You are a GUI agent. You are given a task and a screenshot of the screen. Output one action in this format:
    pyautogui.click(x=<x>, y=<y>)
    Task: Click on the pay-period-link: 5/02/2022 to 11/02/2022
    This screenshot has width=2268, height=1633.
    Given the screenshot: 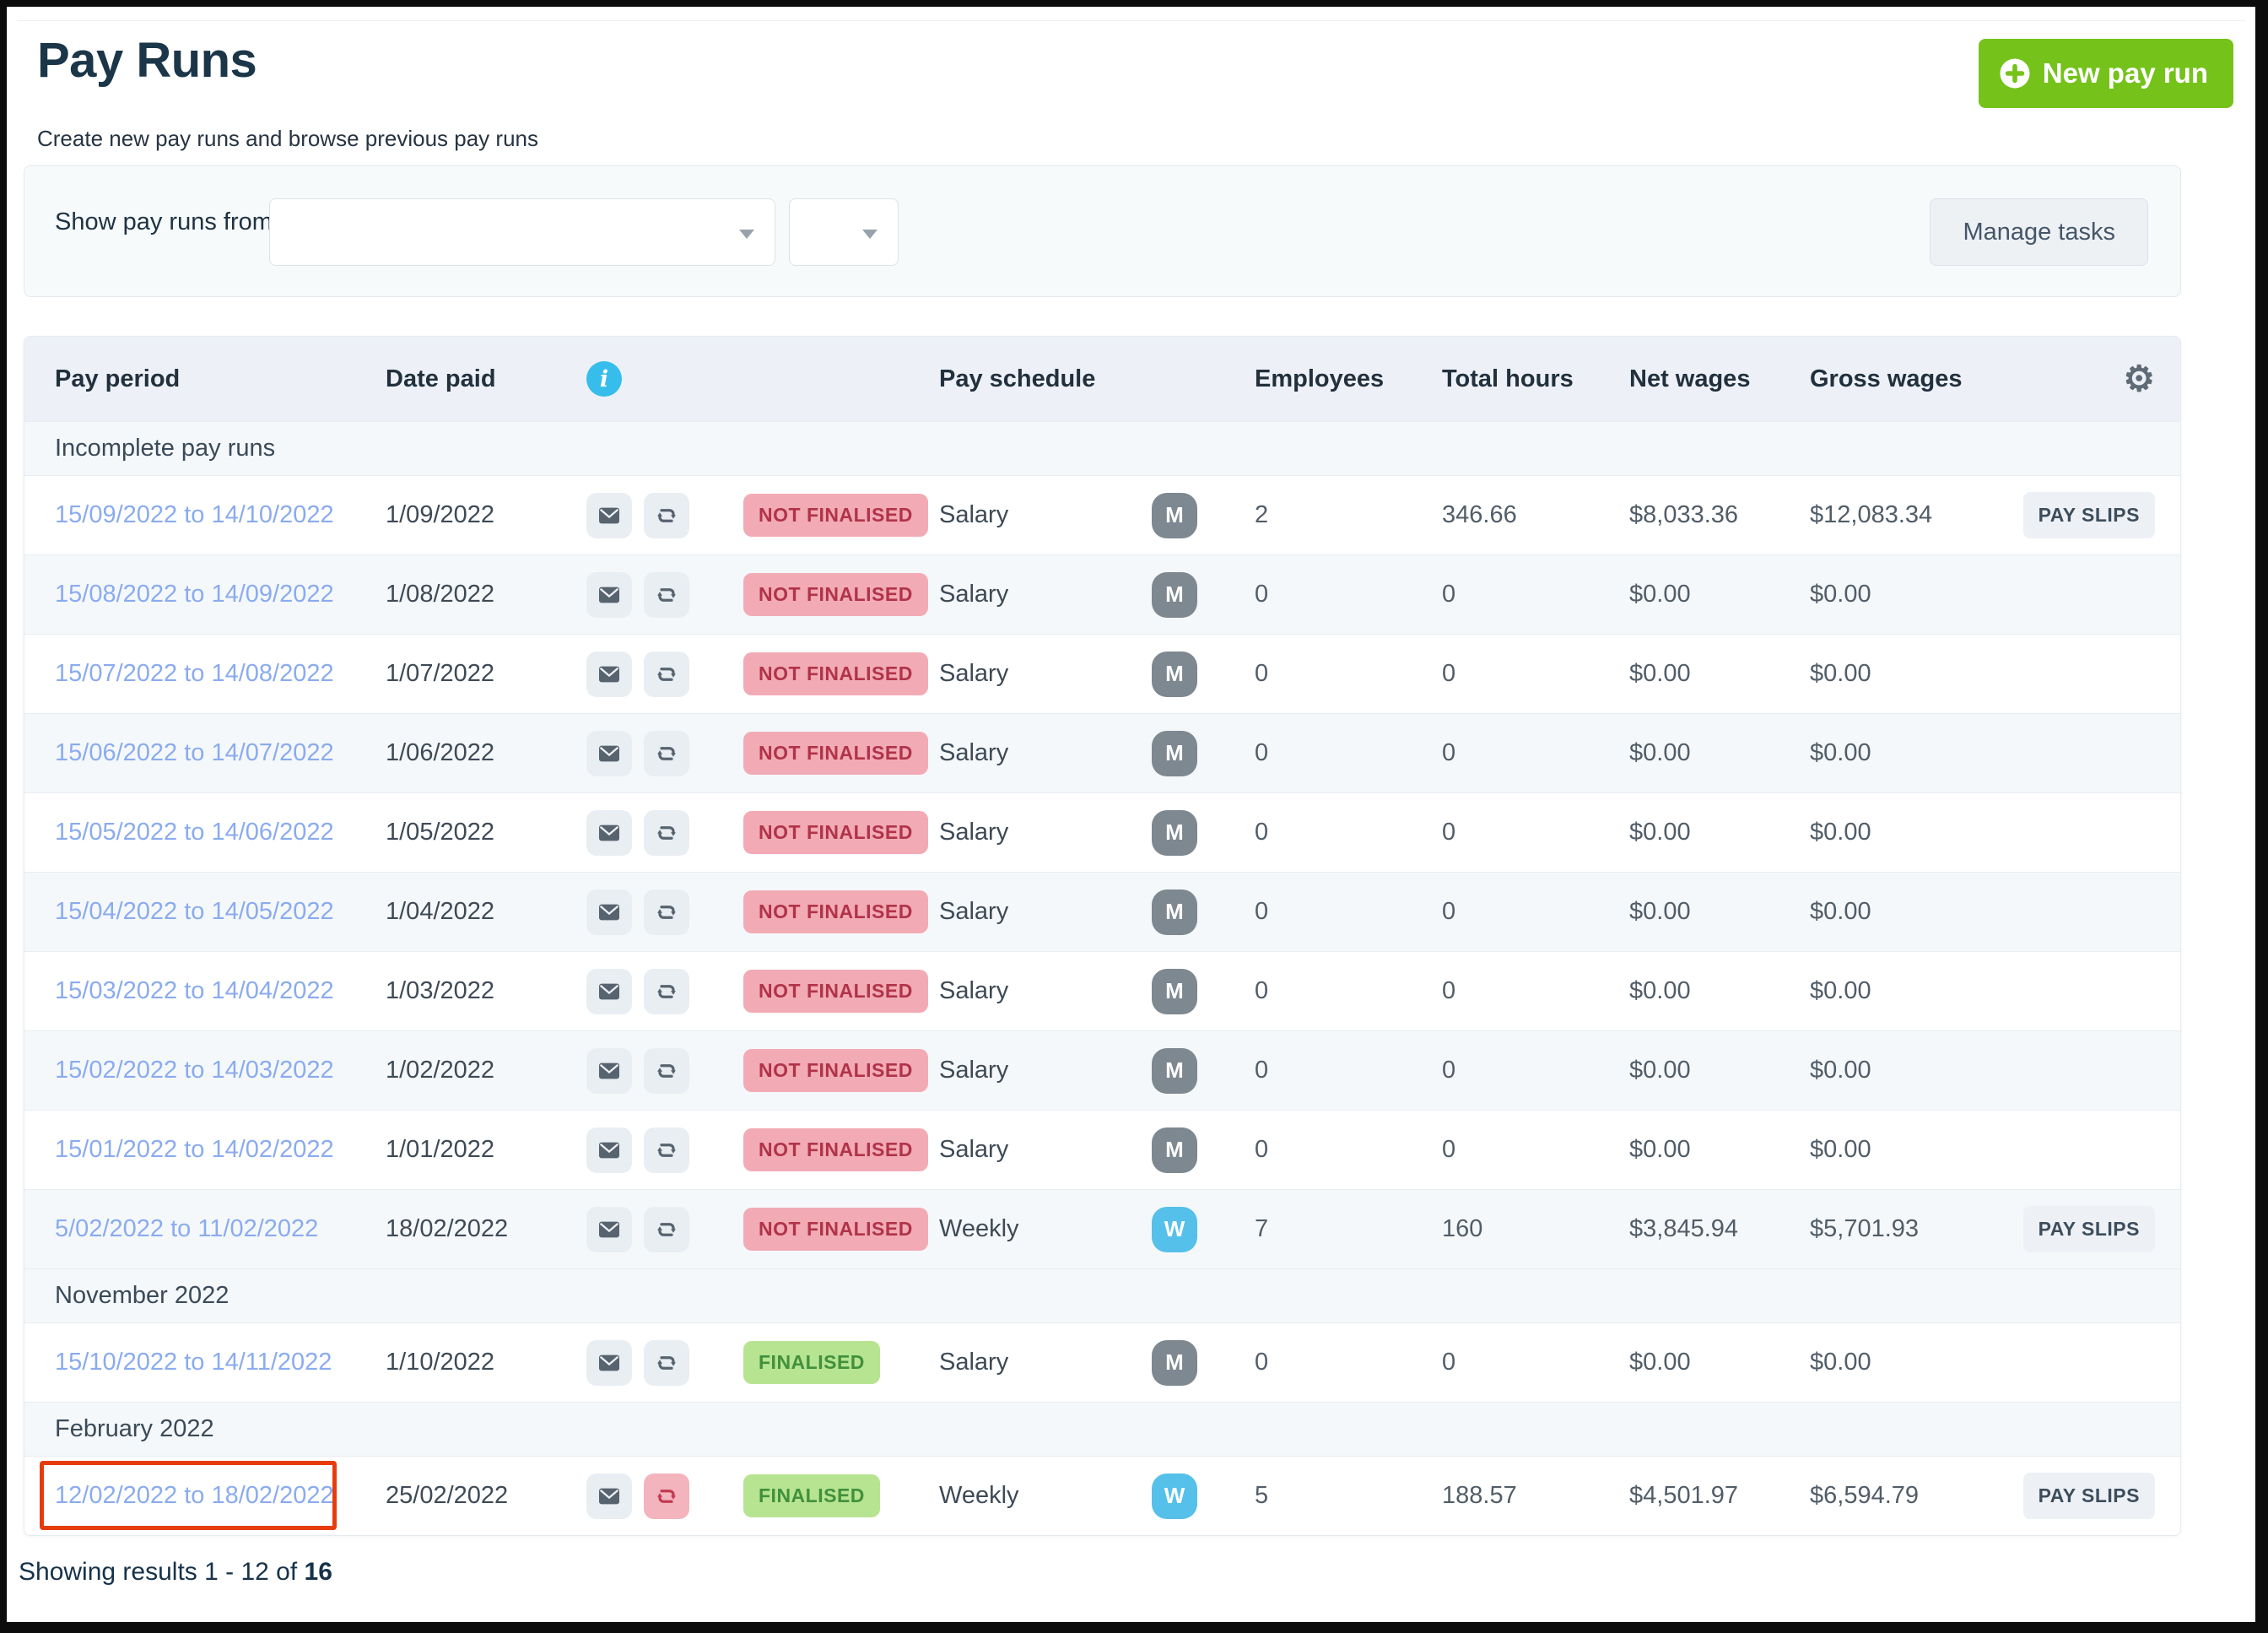 What is the action you would take?
    pyautogui.click(x=186, y=1228)
    